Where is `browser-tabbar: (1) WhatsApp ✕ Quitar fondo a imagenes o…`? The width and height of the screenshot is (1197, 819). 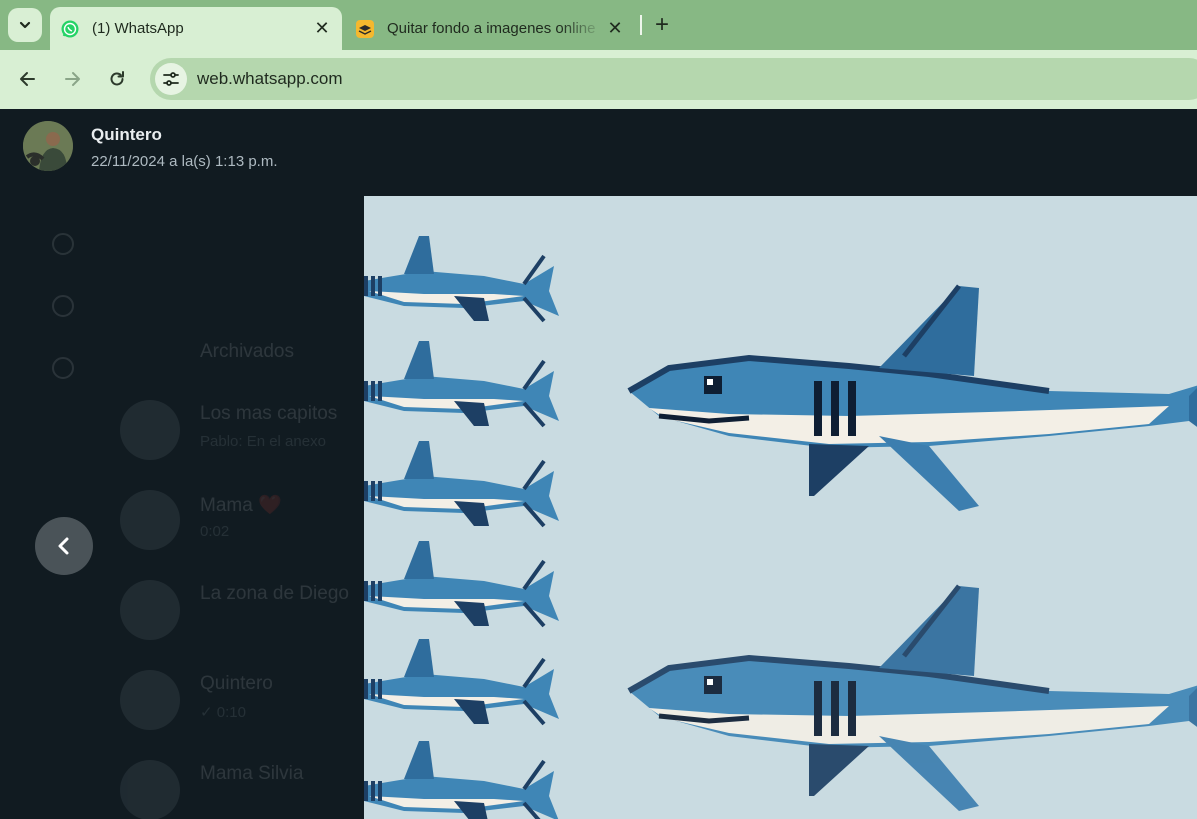 browser-tabbar: (1) WhatsApp ✕ Quitar fondo a imagenes o… is located at coordinates (598, 25).